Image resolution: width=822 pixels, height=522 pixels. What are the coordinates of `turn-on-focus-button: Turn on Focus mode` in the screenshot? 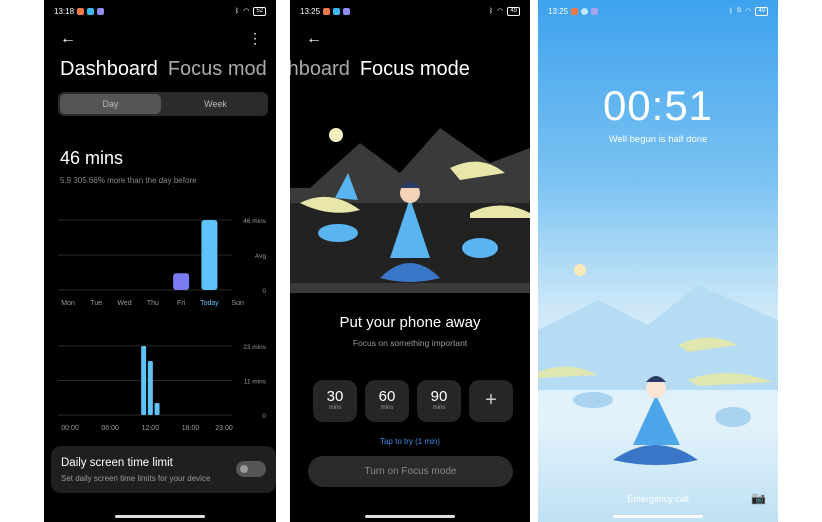 It's located at (410, 471).